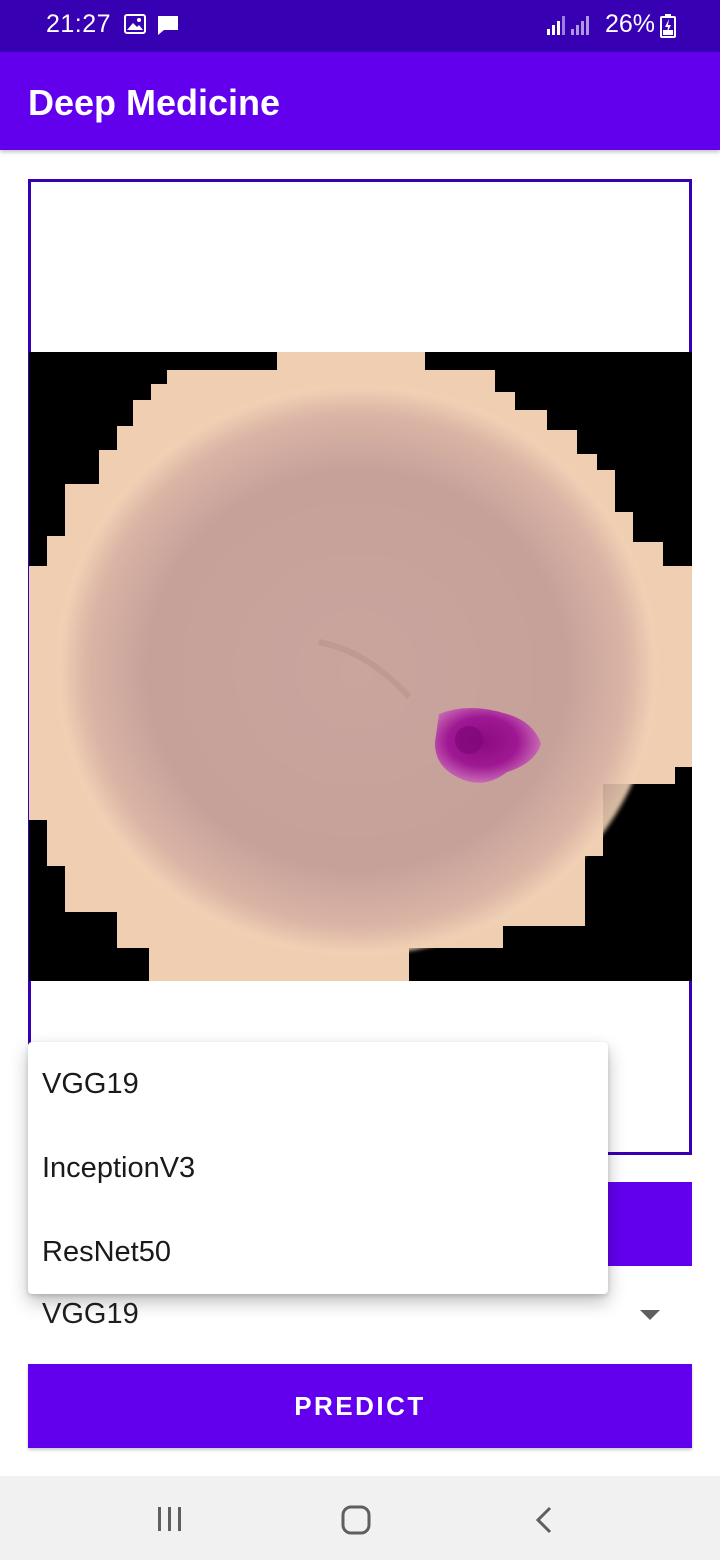 This screenshot has height=1560, width=720. What do you see at coordinates (318, 1084) in the screenshot?
I see `dropdown-option-vgg19: VGG19` at bounding box center [318, 1084].